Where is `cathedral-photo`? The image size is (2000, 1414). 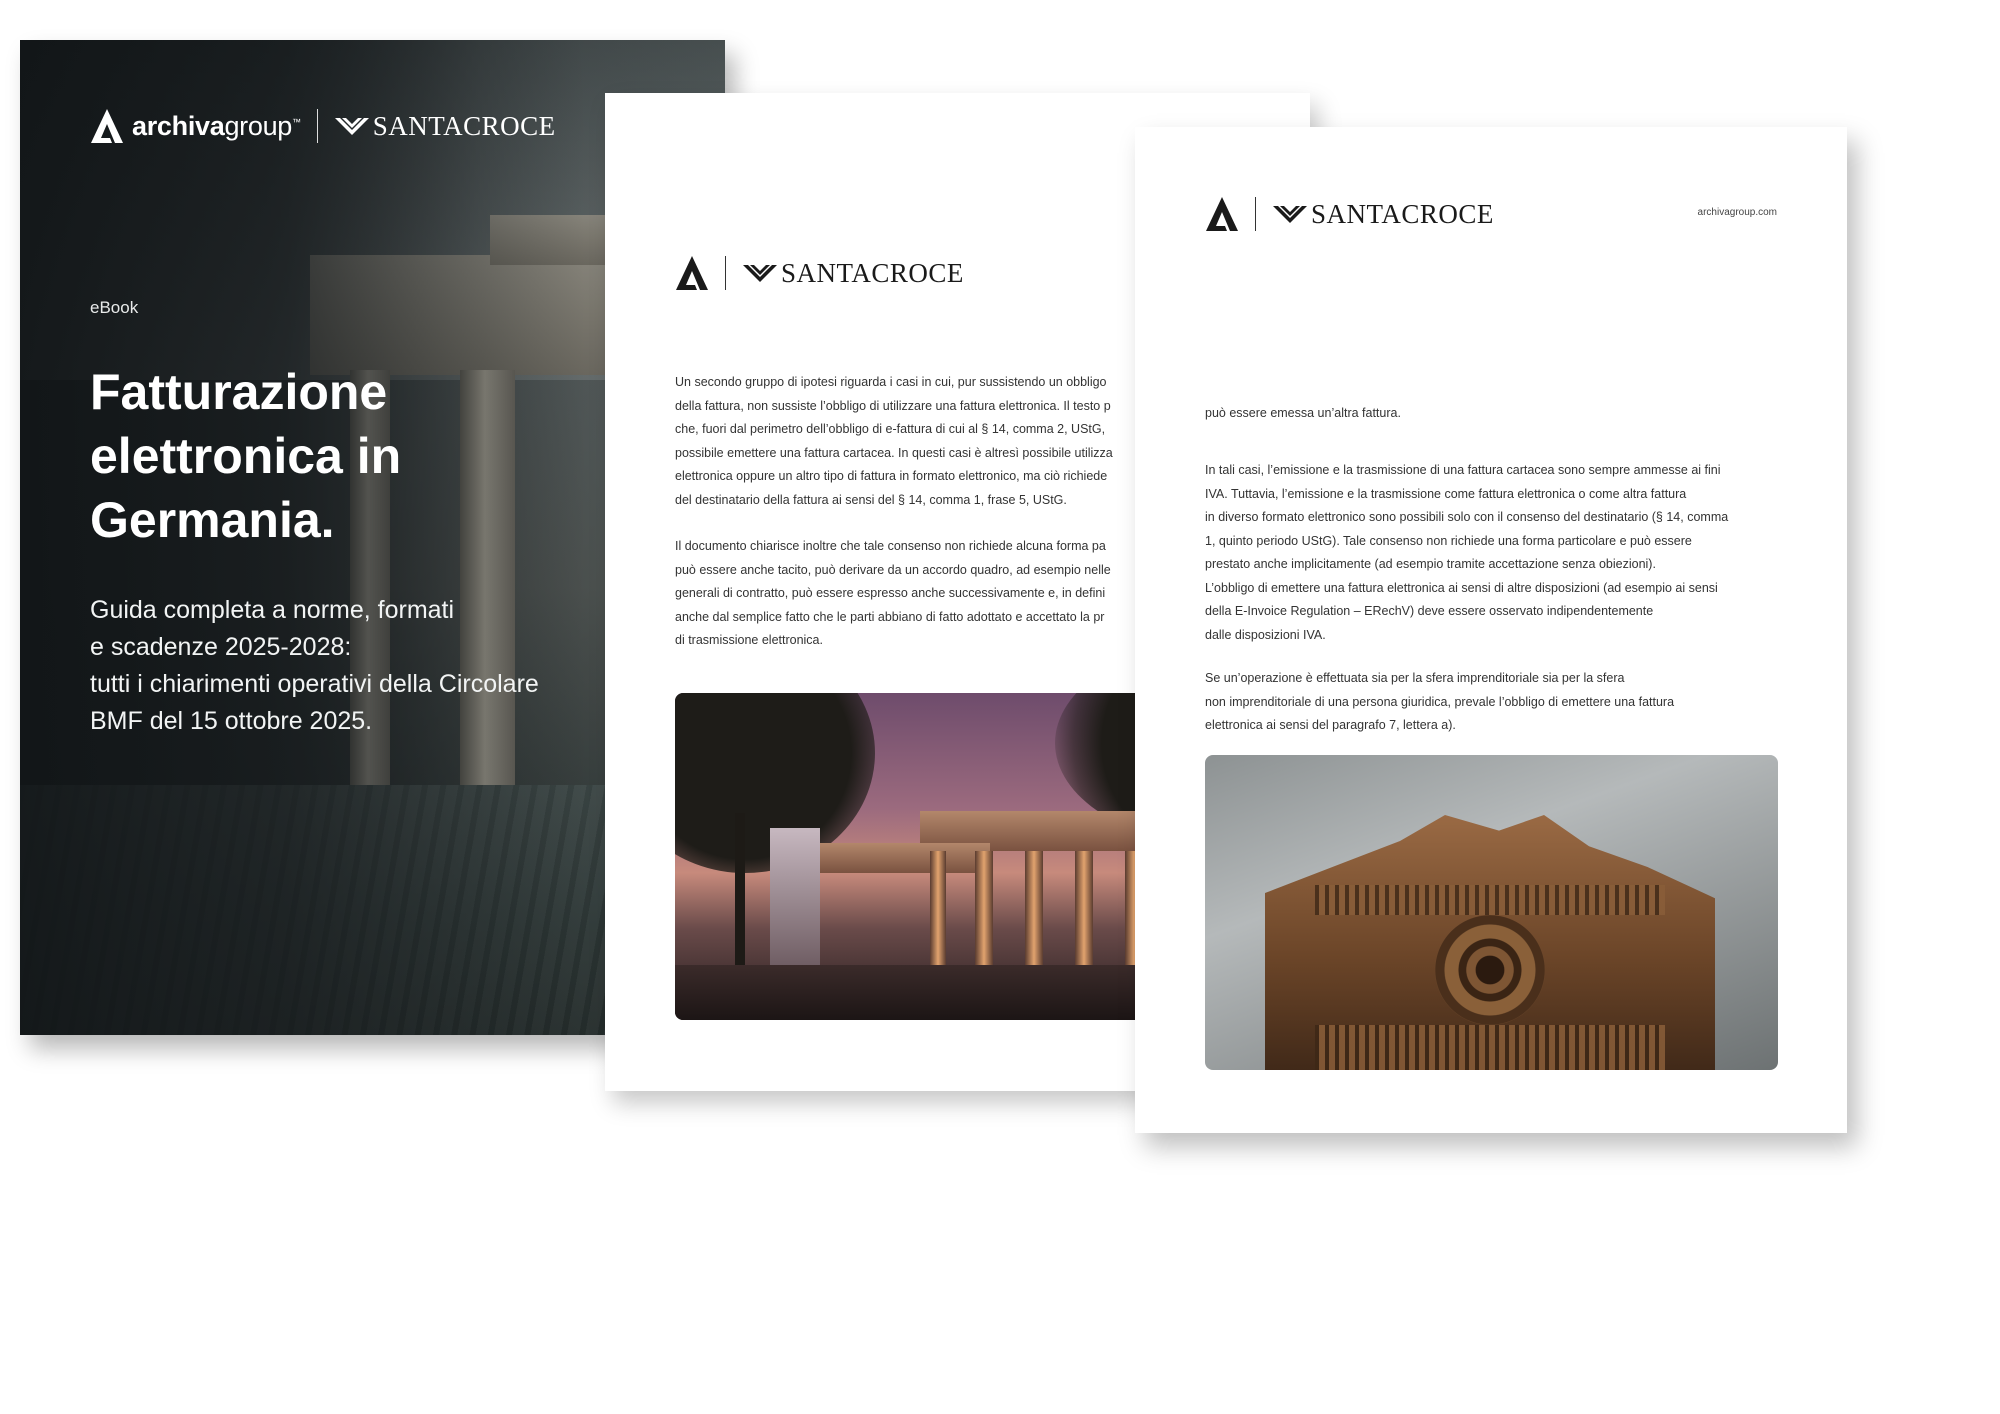 cathedral-photo is located at coordinates (1491, 912).